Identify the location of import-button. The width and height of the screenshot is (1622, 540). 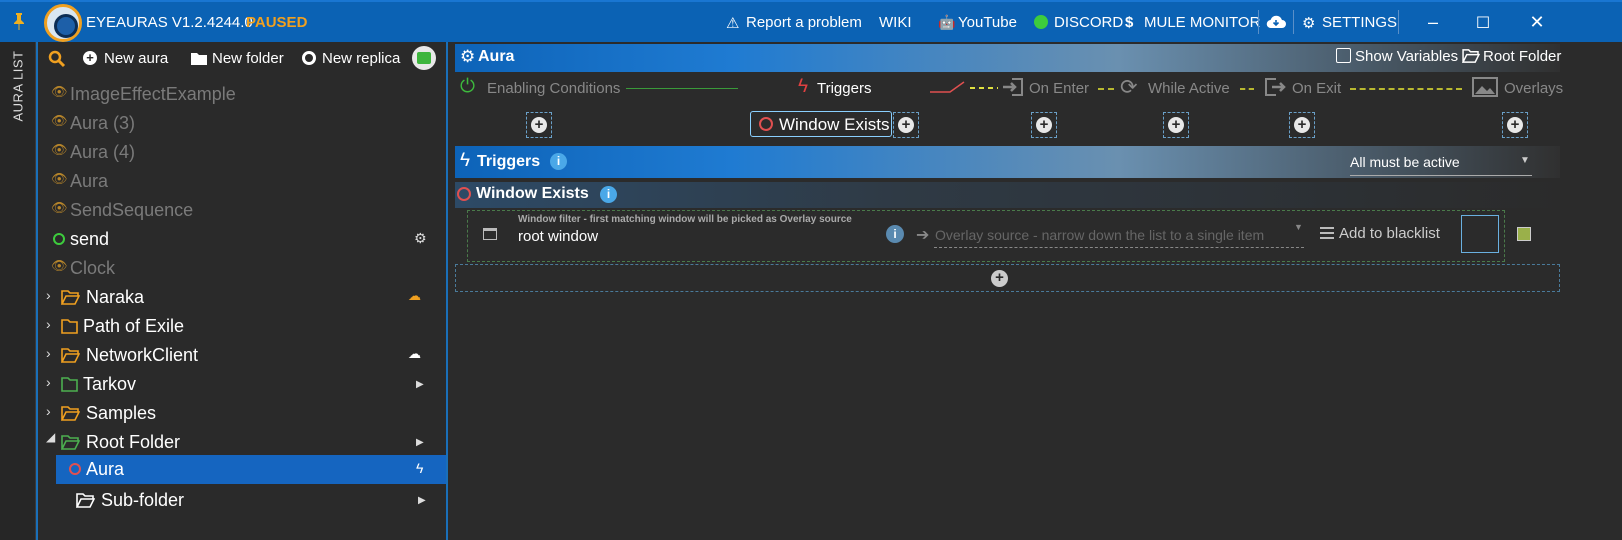
(424, 58).